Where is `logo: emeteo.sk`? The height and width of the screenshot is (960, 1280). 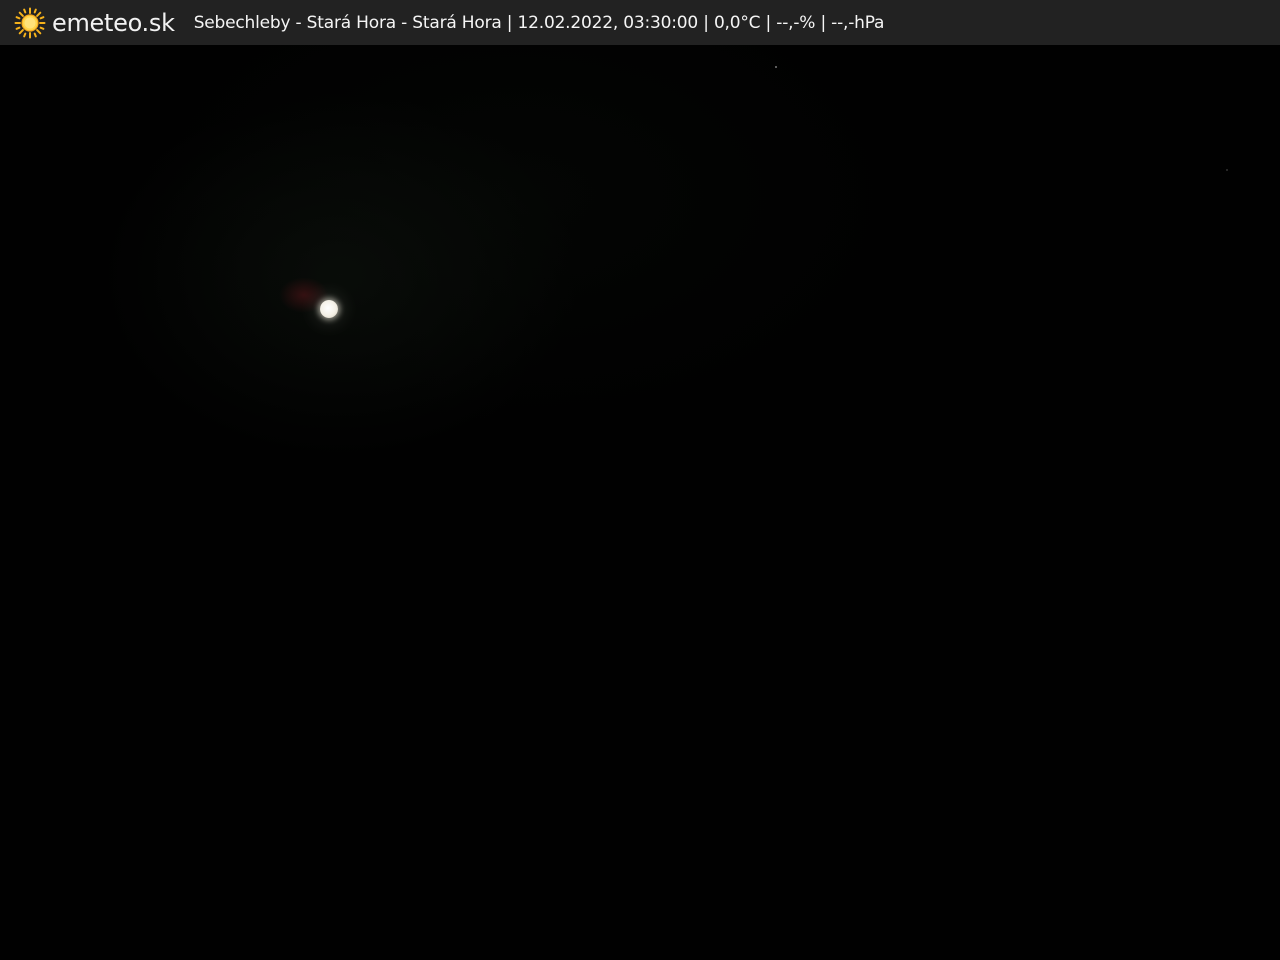 logo: emeteo.sk is located at coordinates (94, 23).